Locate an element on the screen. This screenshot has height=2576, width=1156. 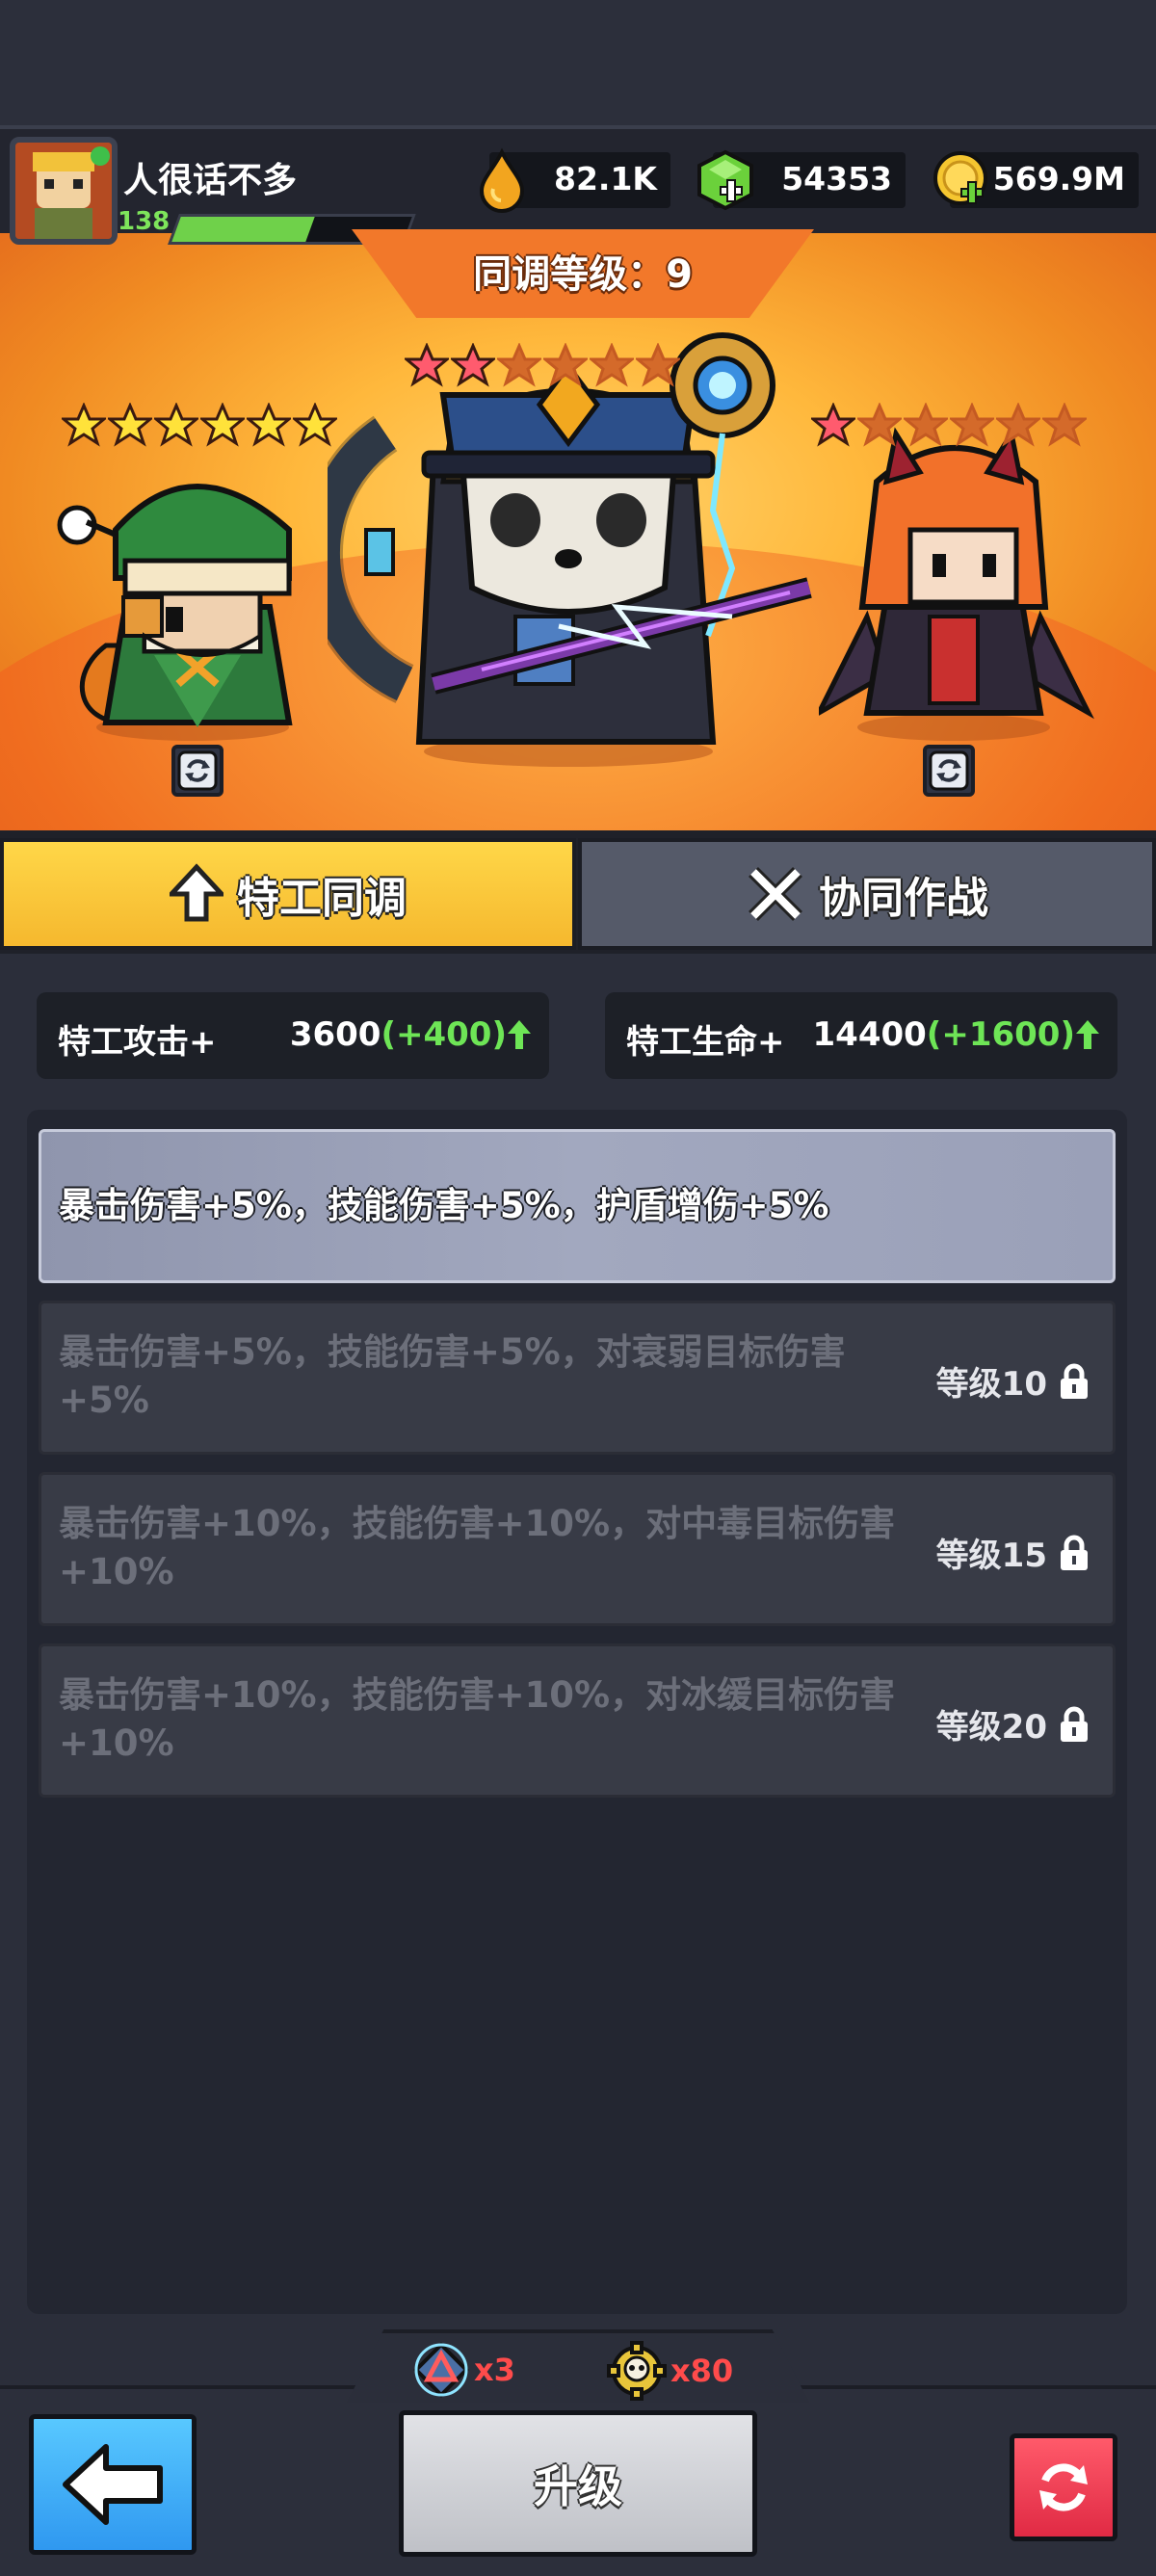
drop-icon is located at coordinates (502, 180).